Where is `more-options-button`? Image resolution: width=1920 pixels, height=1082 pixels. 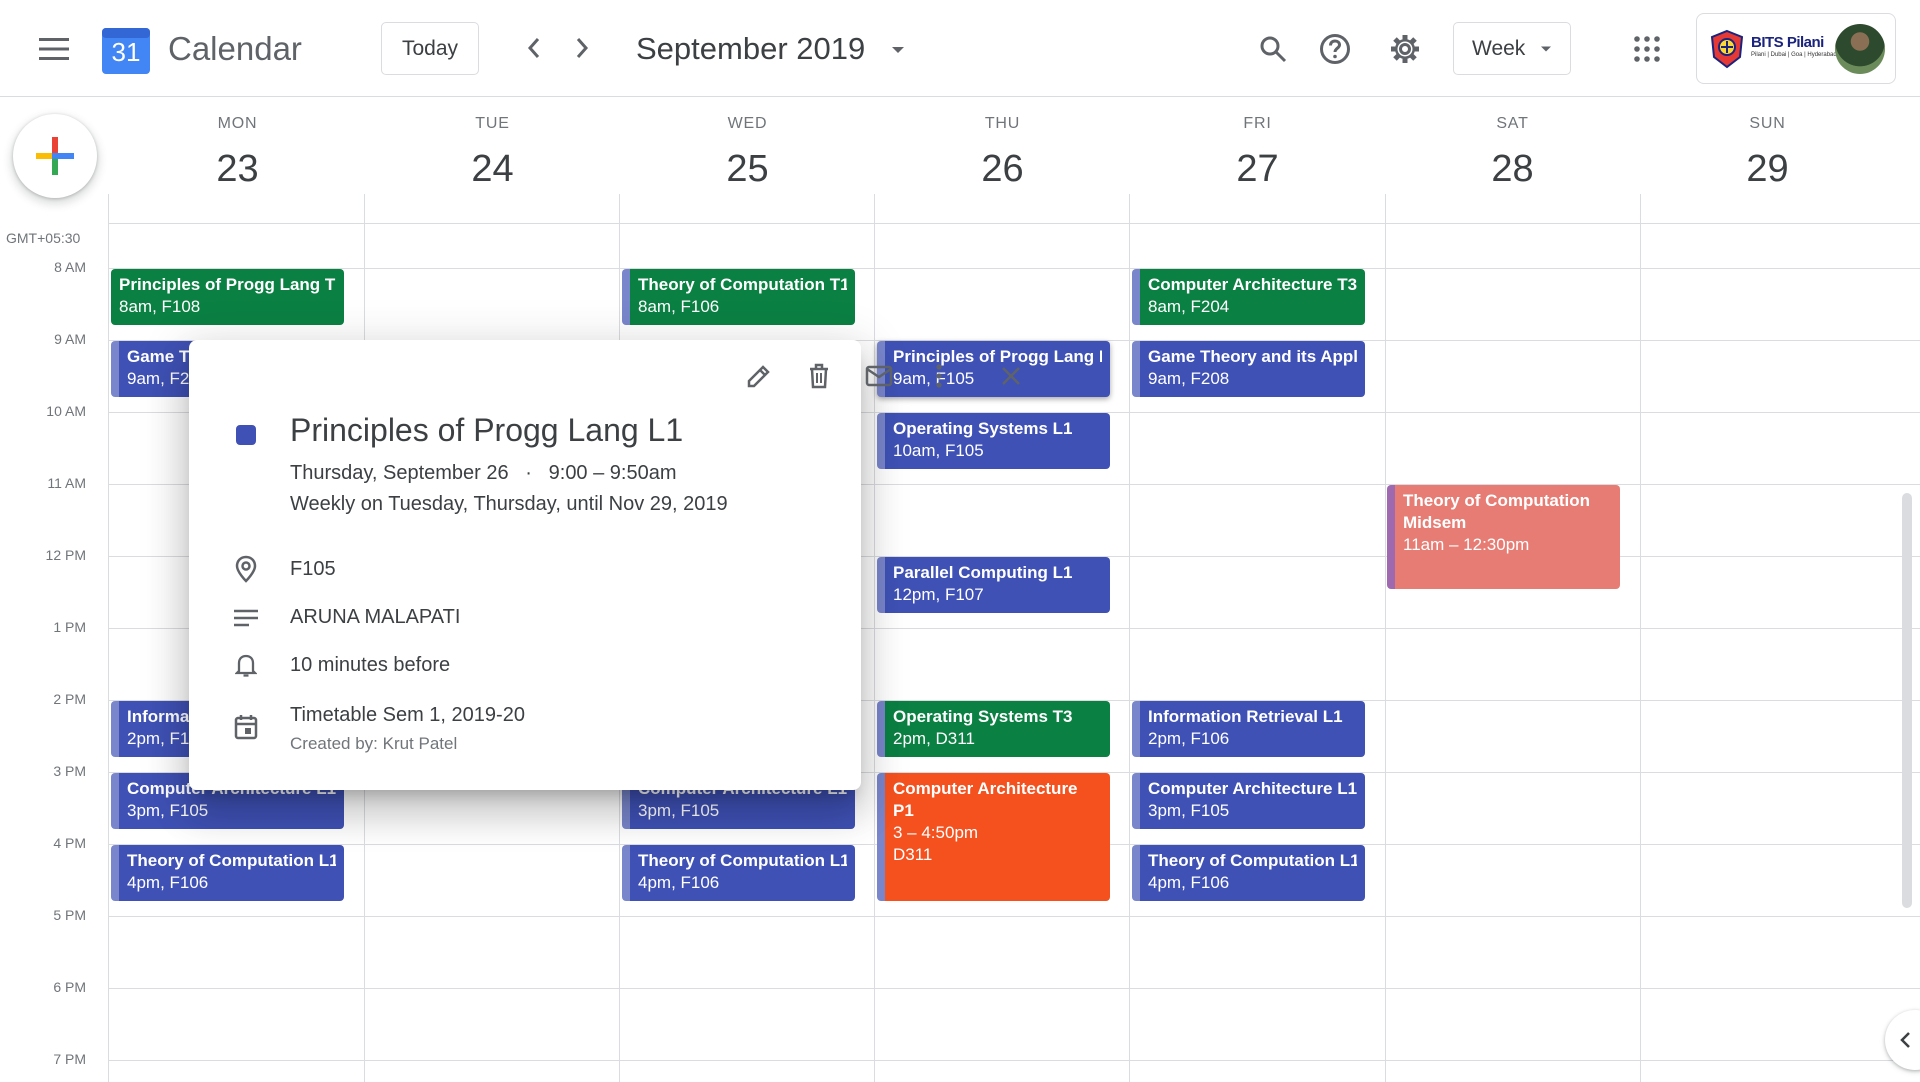
more-options-button is located at coordinates (939, 376).